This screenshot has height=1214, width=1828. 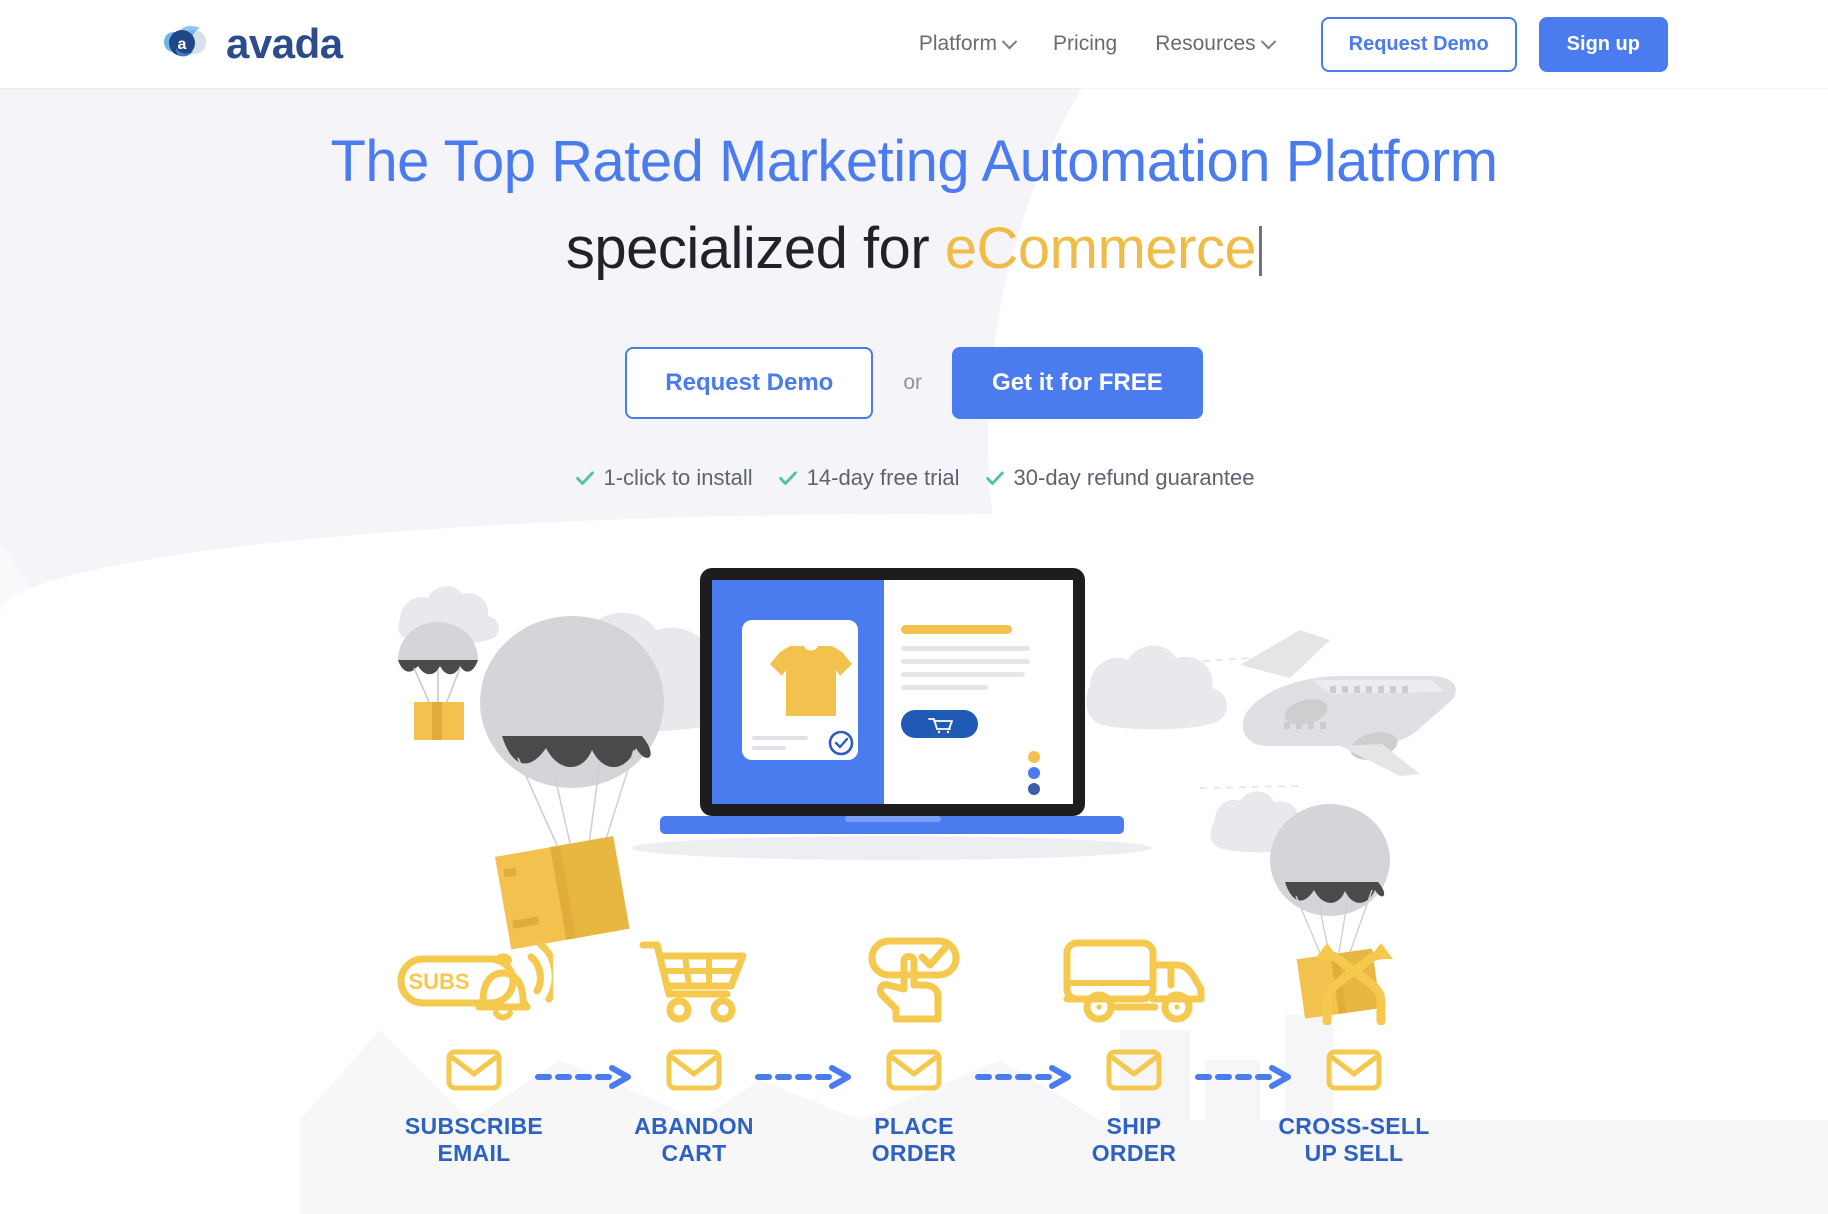 What do you see at coordinates (1354, 981) in the screenshot?
I see `cross-arrows-icon` at bounding box center [1354, 981].